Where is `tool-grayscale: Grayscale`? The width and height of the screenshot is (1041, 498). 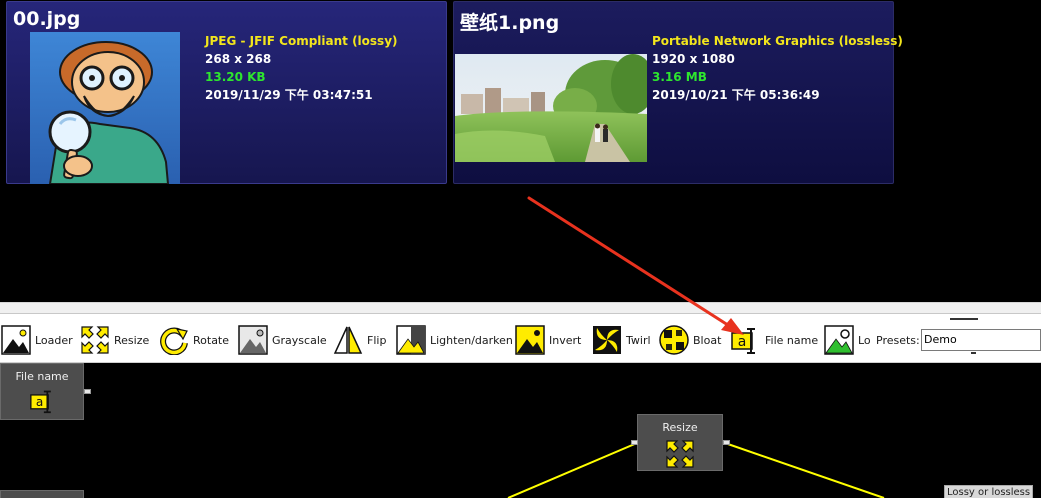
tool-grayscale: Grayscale is located at coordinates (282, 340).